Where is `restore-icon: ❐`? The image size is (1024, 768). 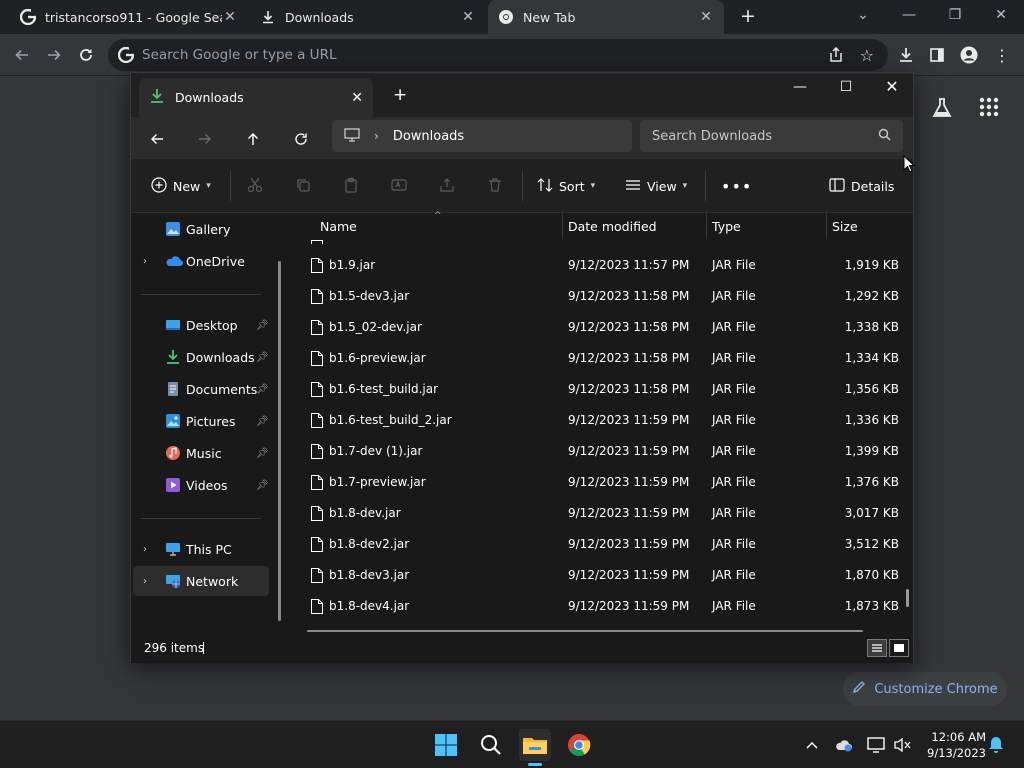 restore-icon: ❐ is located at coordinates (955, 17).